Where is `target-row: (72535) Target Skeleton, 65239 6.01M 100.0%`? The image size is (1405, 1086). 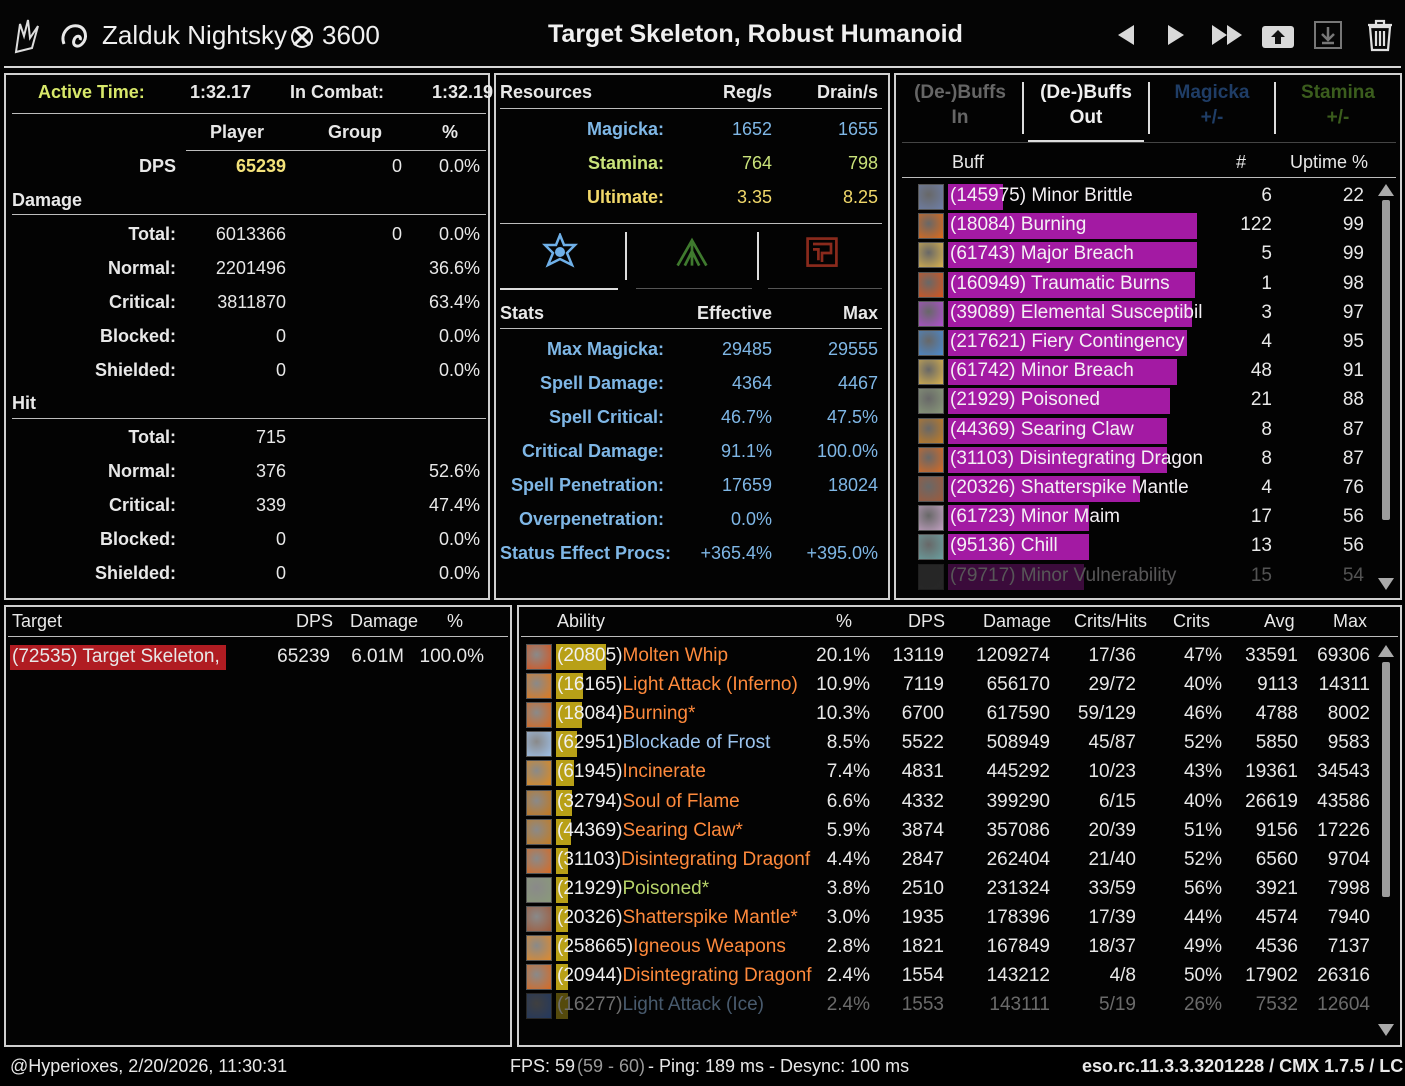
target-row: (72535) Target Skeleton, 65239 6.01M 100.0% is located at coordinates (258, 658).